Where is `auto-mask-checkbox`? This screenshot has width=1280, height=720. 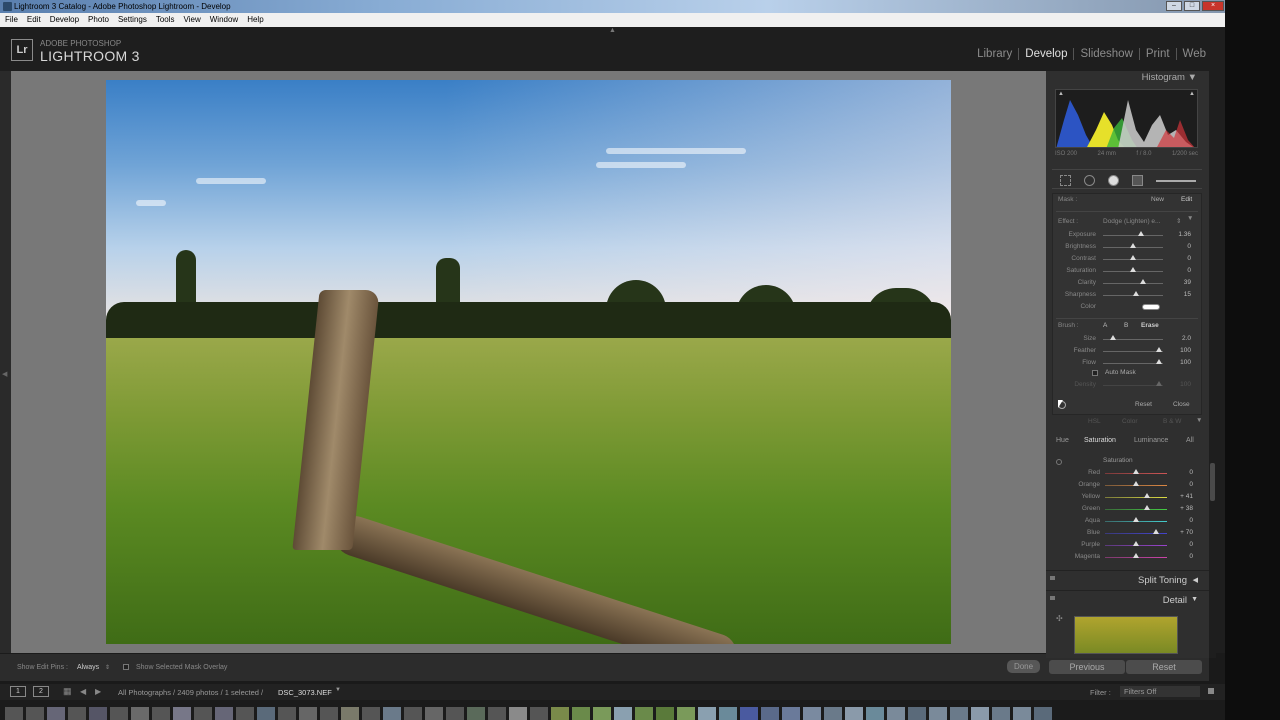 auto-mask-checkbox is located at coordinates (1095, 373).